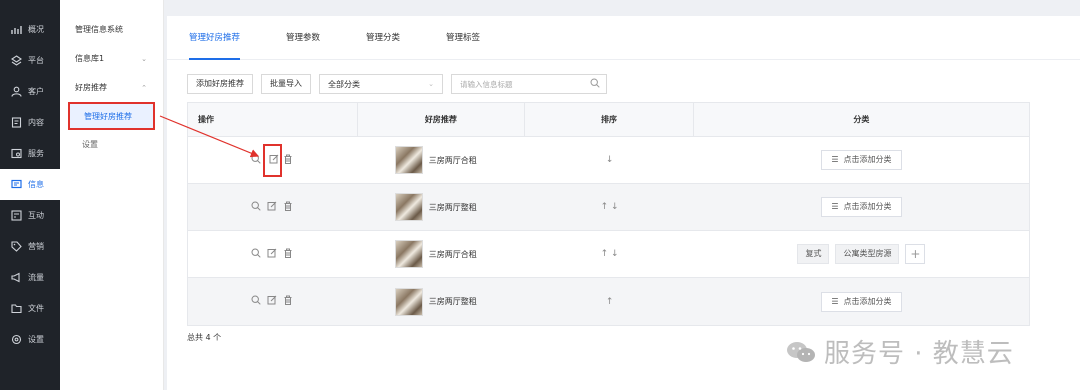 The image size is (1080, 390). What do you see at coordinates (30, 91) in the screenshot?
I see `nav-item-customer: 客户` at bounding box center [30, 91].